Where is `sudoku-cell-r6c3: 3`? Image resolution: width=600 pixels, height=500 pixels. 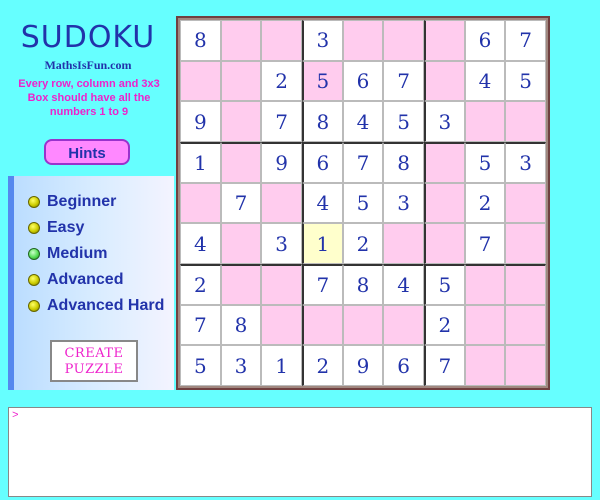
sudoku-cell-r6c3: 3 is located at coordinates (281, 243).